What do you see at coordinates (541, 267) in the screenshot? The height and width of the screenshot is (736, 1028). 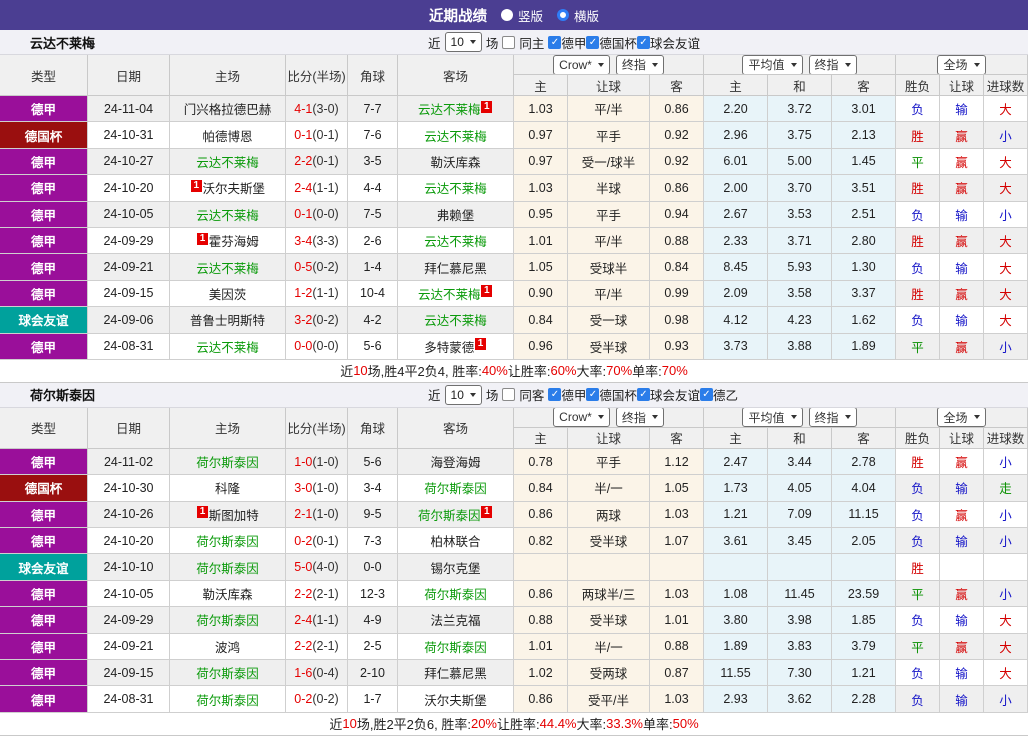 I see `odds-home: 1.05` at bounding box center [541, 267].